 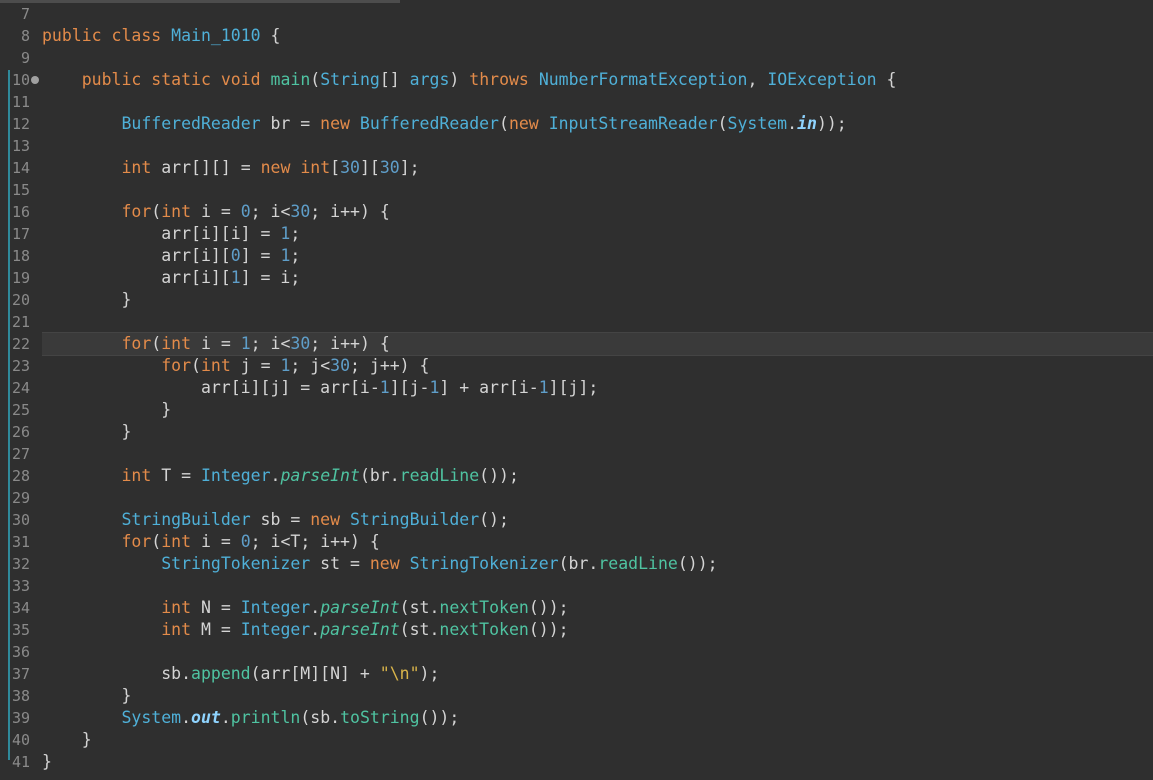 What do you see at coordinates (20, 234) in the screenshot?
I see `line-number: 17` at bounding box center [20, 234].